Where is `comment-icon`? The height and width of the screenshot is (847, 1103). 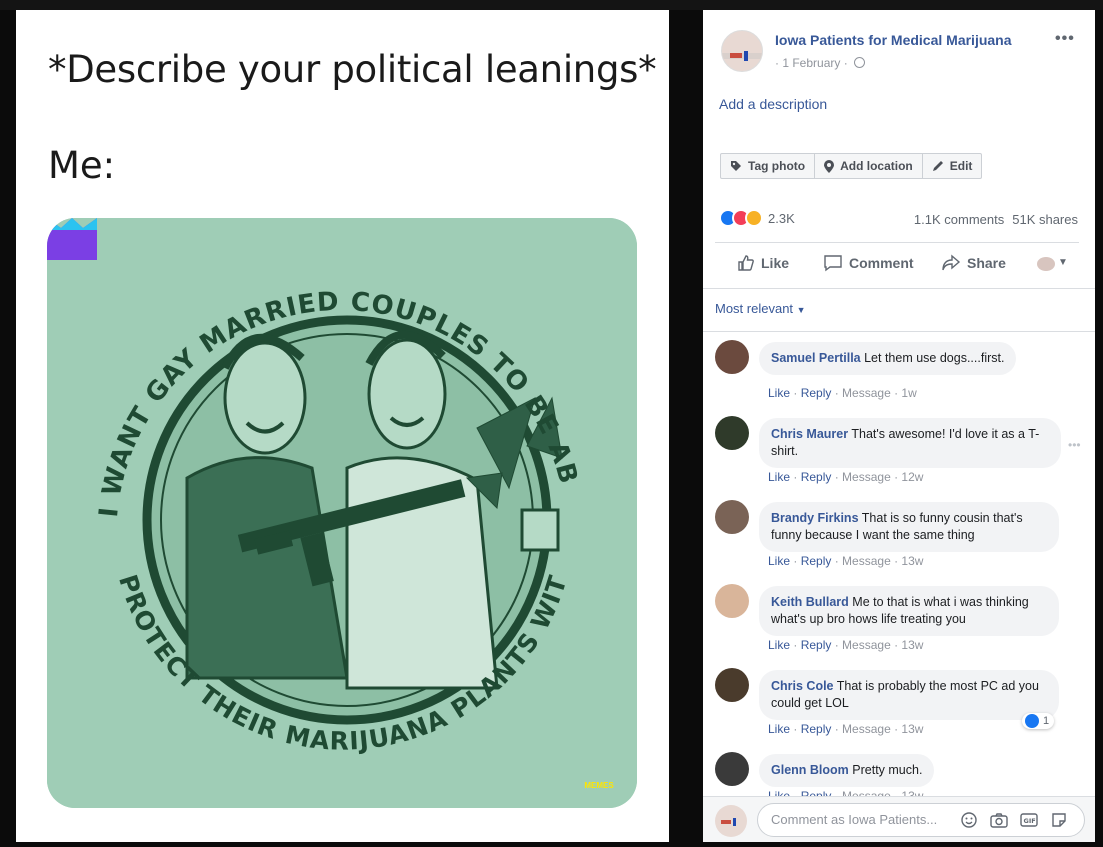 comment-icon is located at coordinates (833, 263).